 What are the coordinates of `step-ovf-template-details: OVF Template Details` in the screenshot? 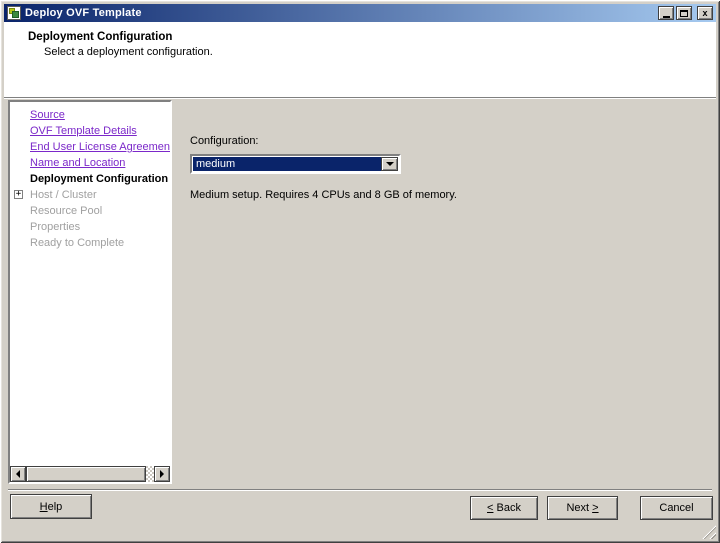 It's located at (90, 131).